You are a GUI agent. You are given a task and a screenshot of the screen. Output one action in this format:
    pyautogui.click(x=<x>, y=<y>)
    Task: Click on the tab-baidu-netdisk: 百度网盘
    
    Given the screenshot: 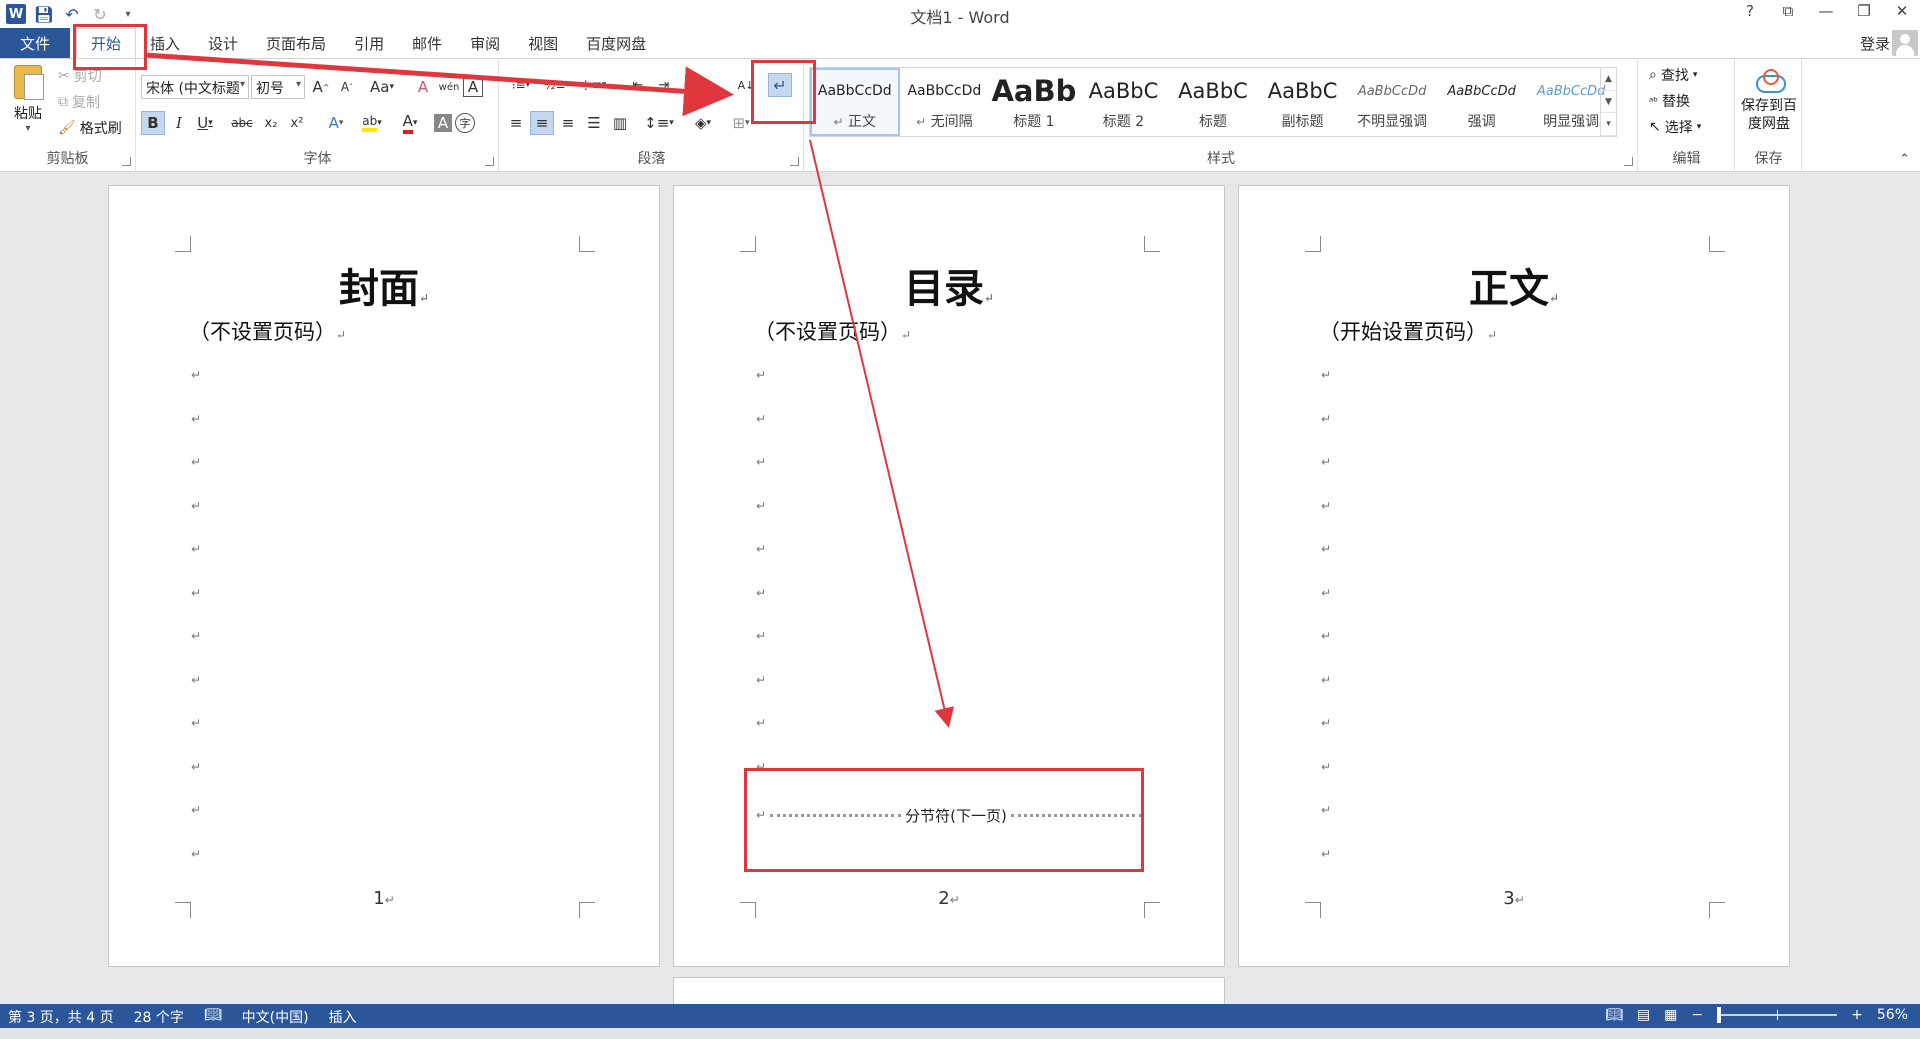 What is the action you would take?
    pyautogui.click(x=616, y=43)
    